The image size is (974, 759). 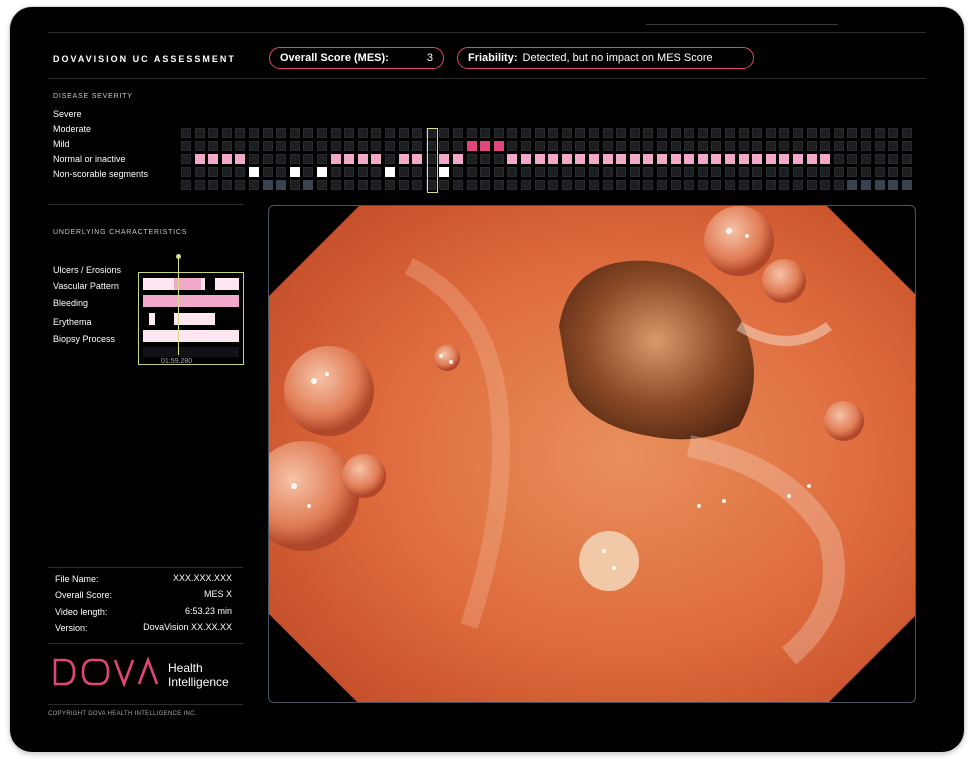 I want to click on overall-score-pill: Overall Score (MES): 3, so click(x=356, y=58).